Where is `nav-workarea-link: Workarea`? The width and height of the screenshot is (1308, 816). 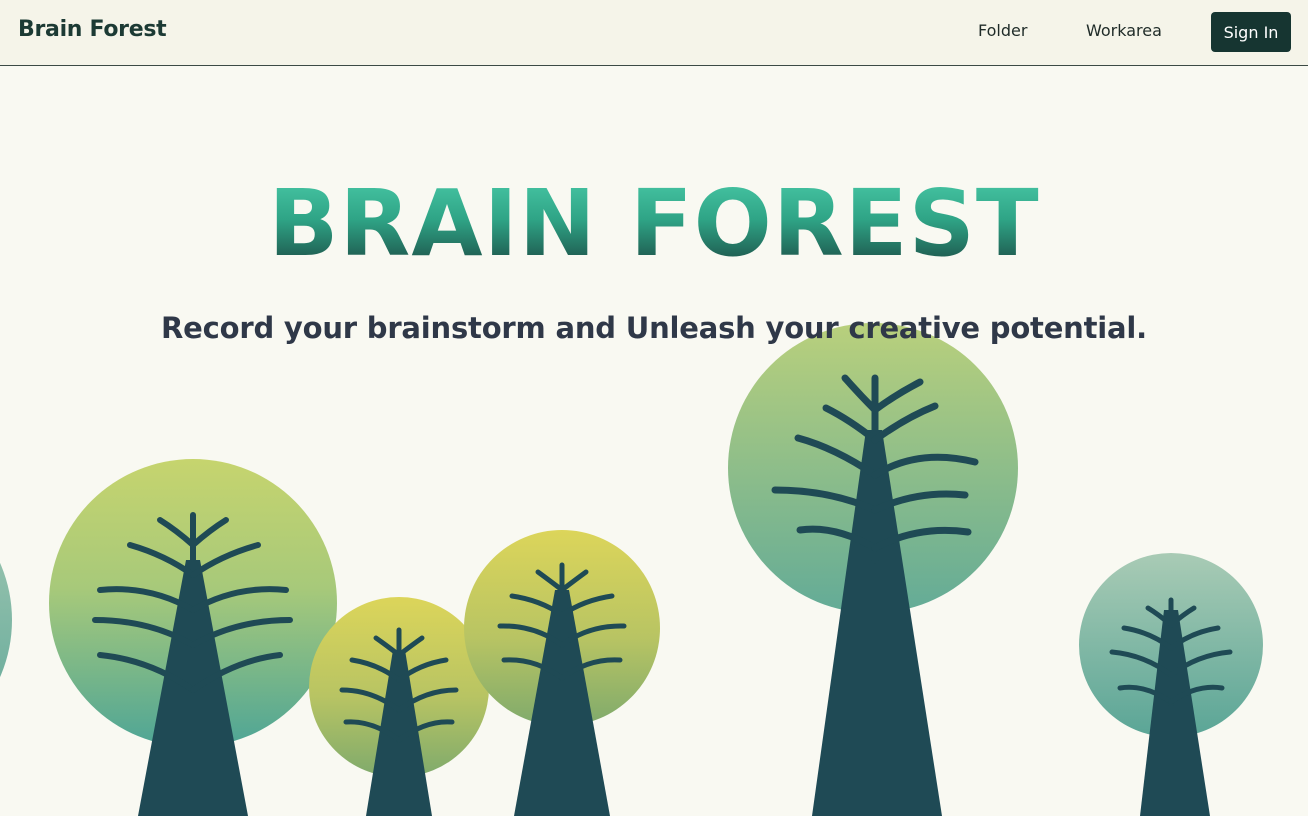 nav-workarea-link: Workarea is located at coordinates (1124, 30).